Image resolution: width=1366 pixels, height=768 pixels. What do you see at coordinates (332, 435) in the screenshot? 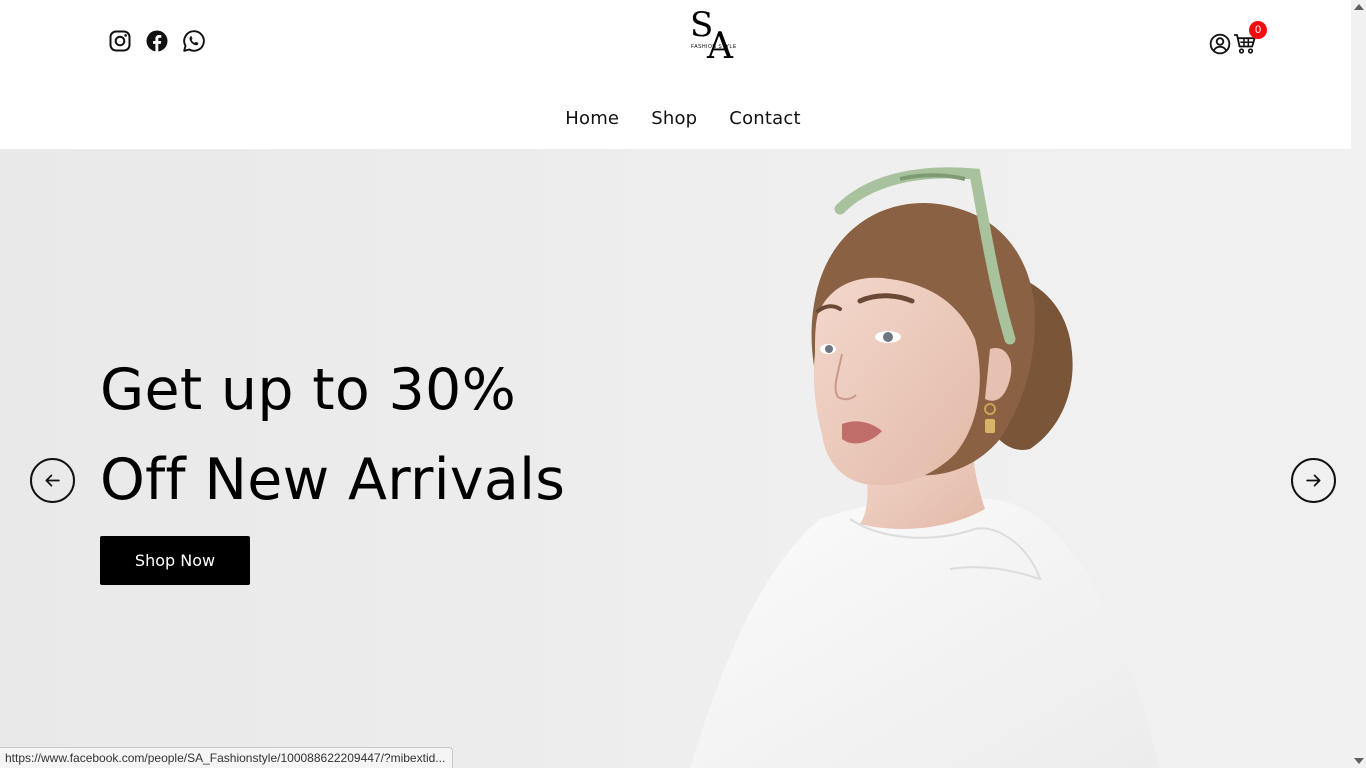
I see `hero-headline: Get up to 30% Off New Arrivals` at bounding box center [332, 435].